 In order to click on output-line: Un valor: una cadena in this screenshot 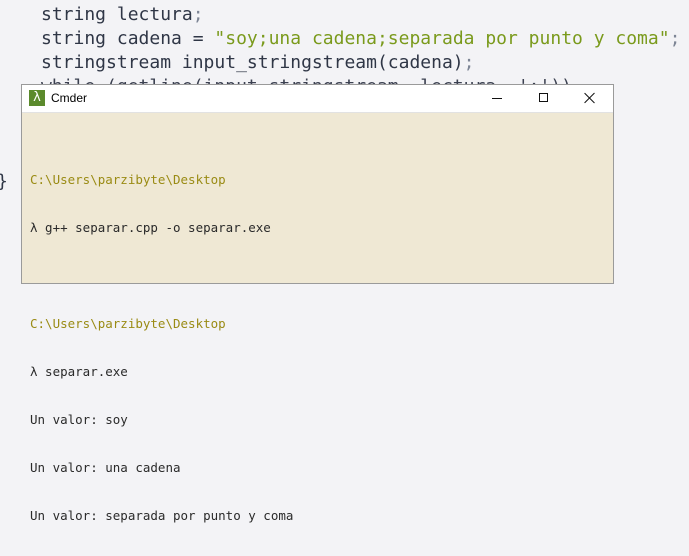, I will do `click(105, 467)`.